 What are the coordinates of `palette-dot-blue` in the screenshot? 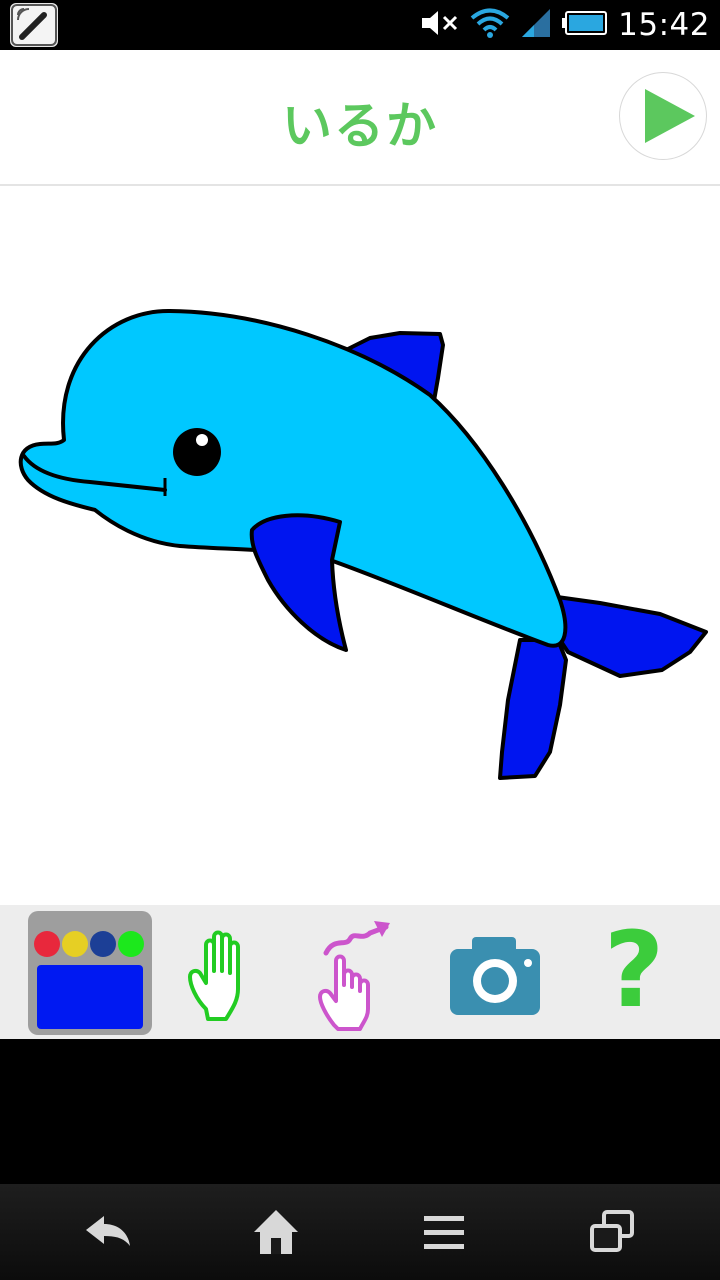 It's located at (103, 944).